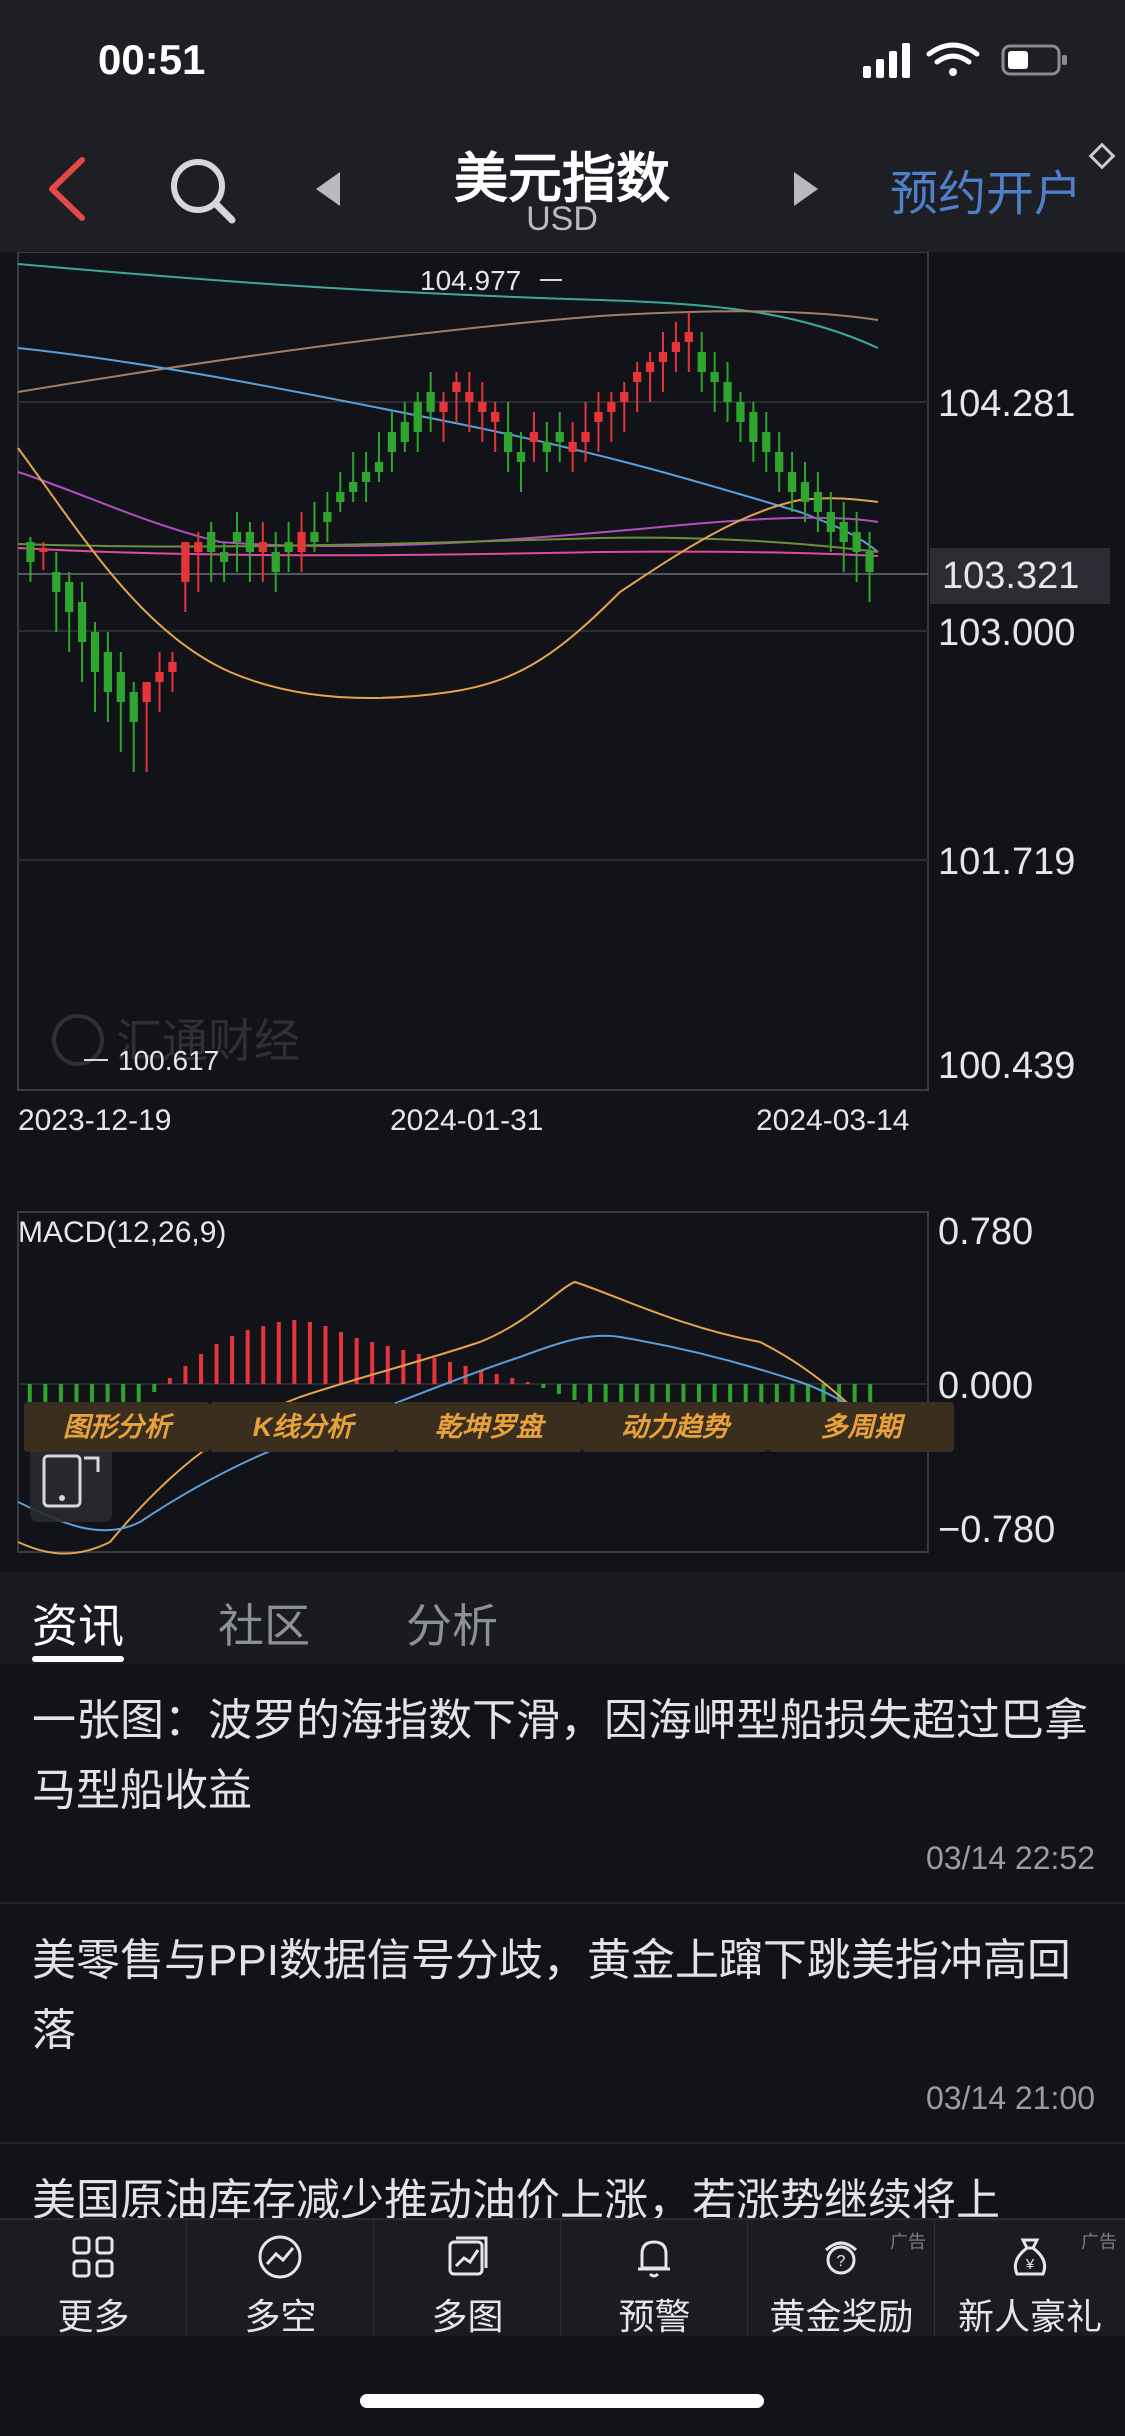 The image size is (1125, 2436). Describe the element at coordinates (953, 59) in the screenshot. I see `wifi-icon` at that location.